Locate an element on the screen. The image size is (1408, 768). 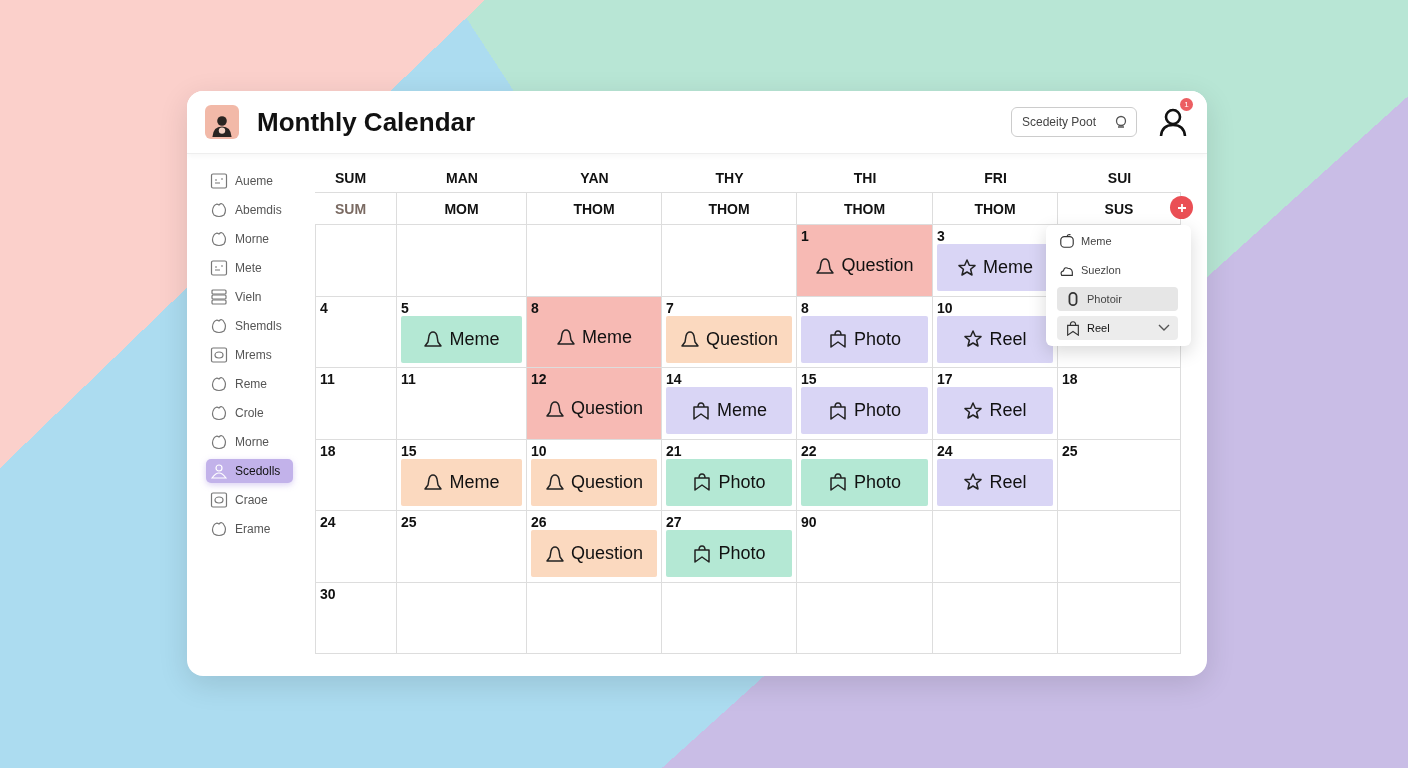
sidebar-item: Reme is located at coordinates (249, 384).